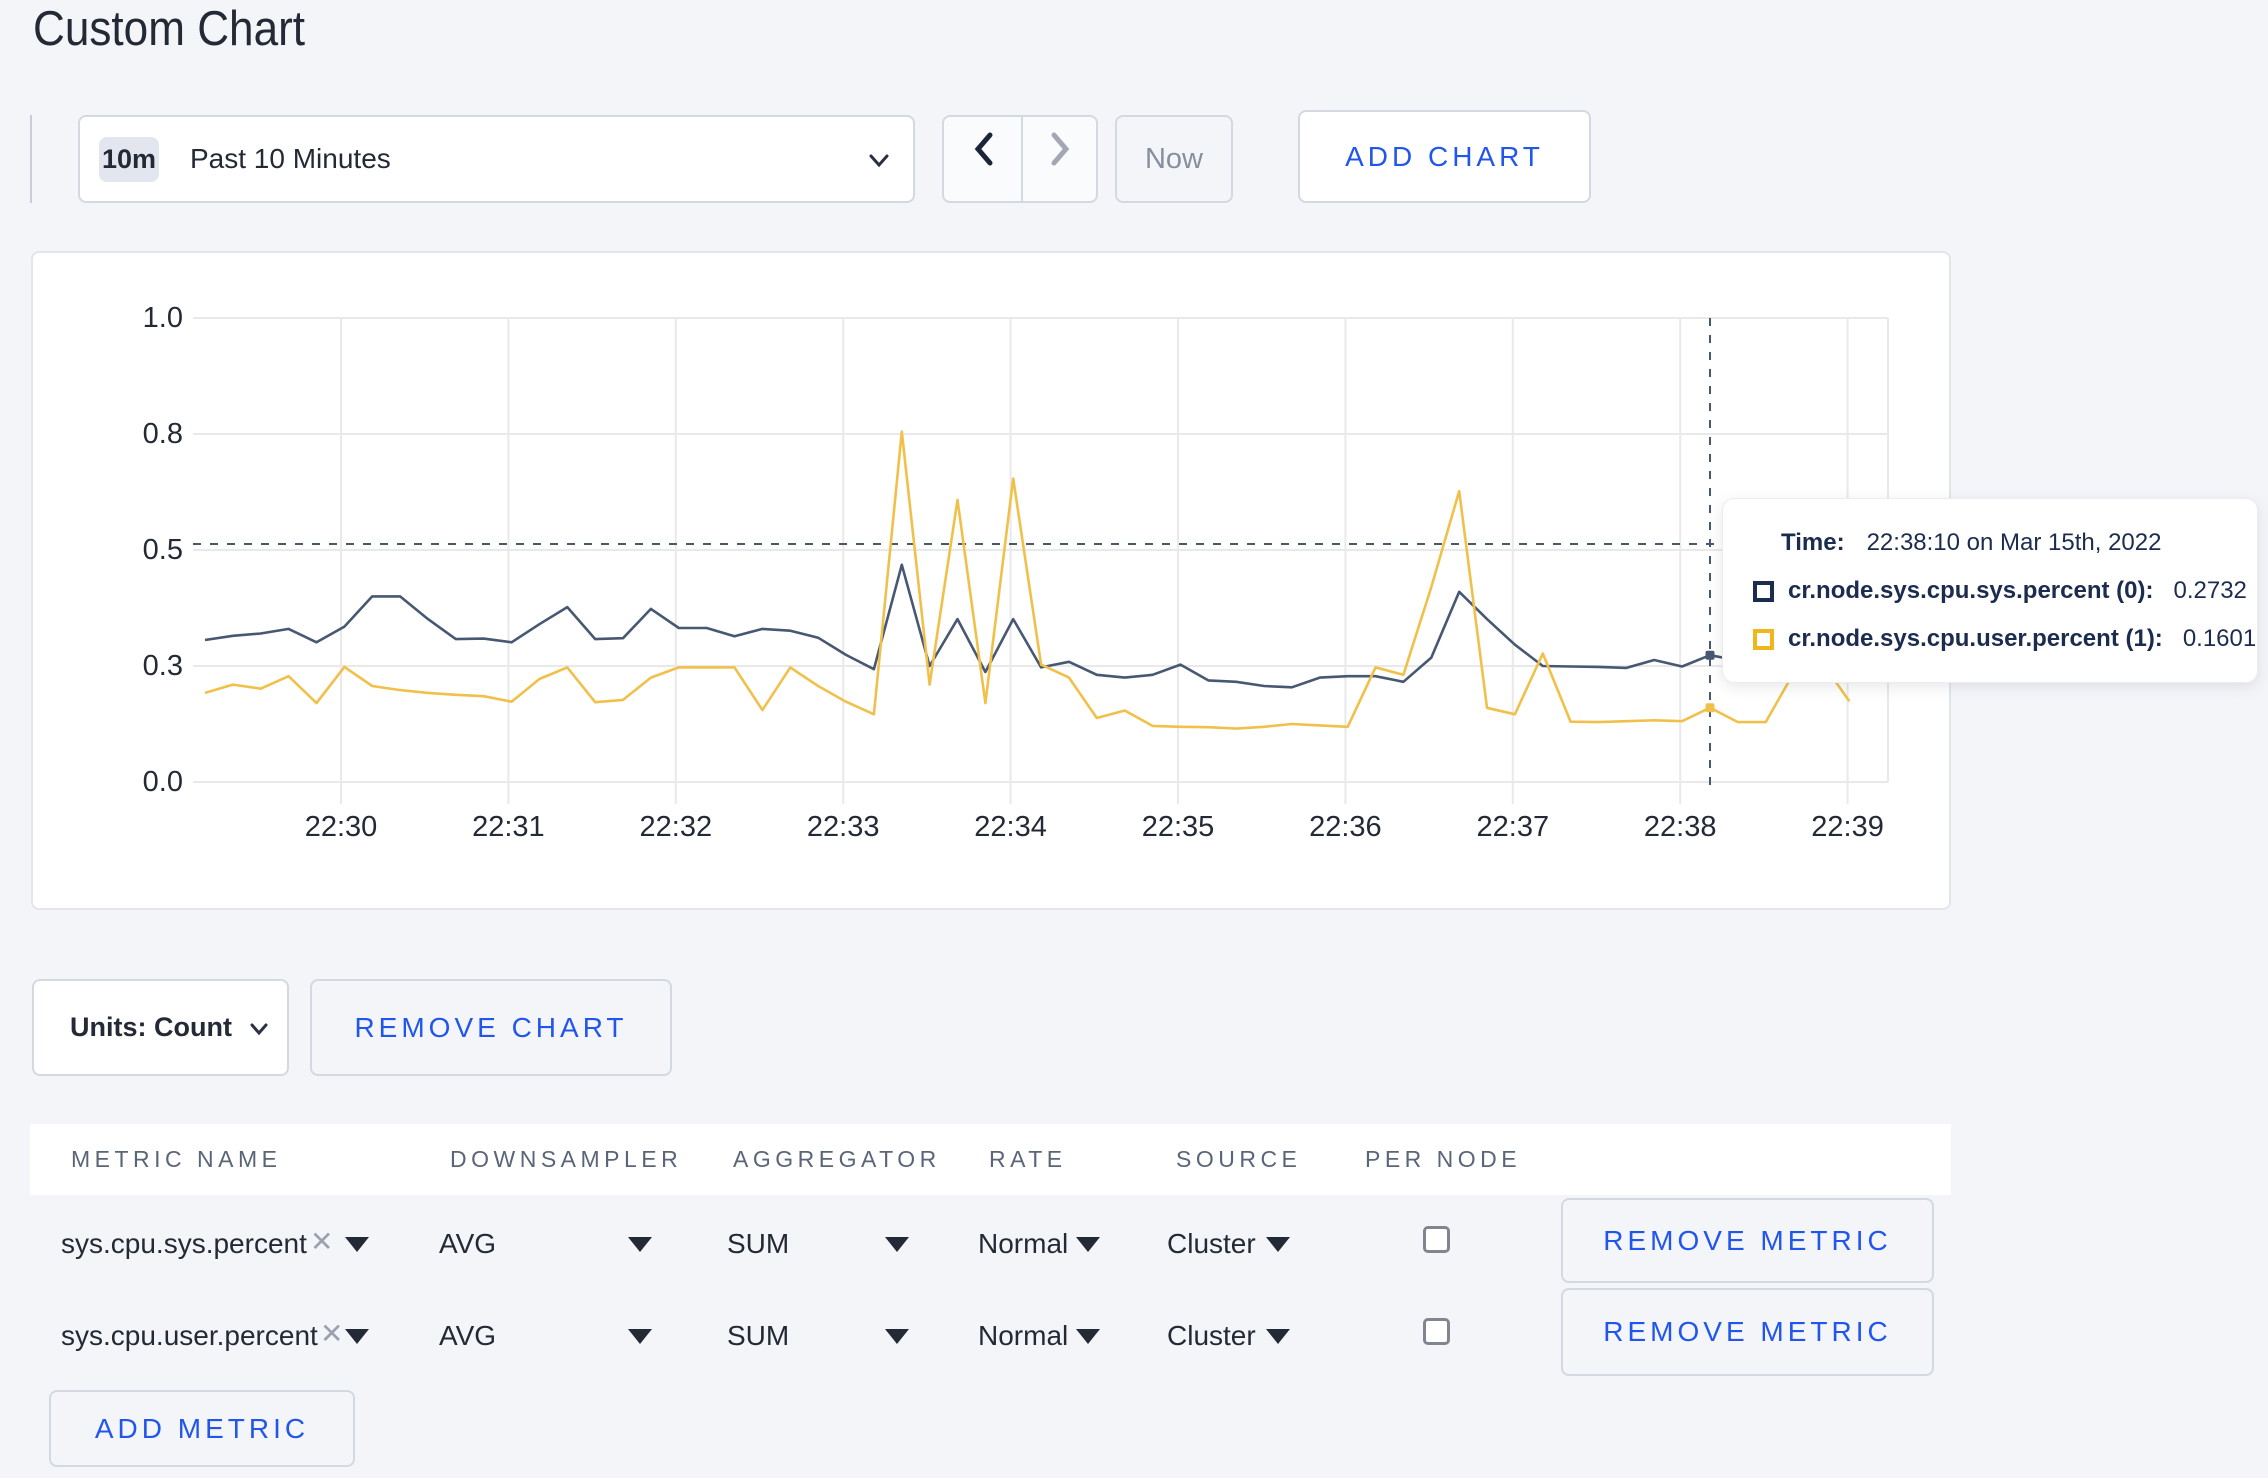  Describe the element at coordinates (1513, 827) in the screenshot. I see `svg-text: 22:37` at that location.